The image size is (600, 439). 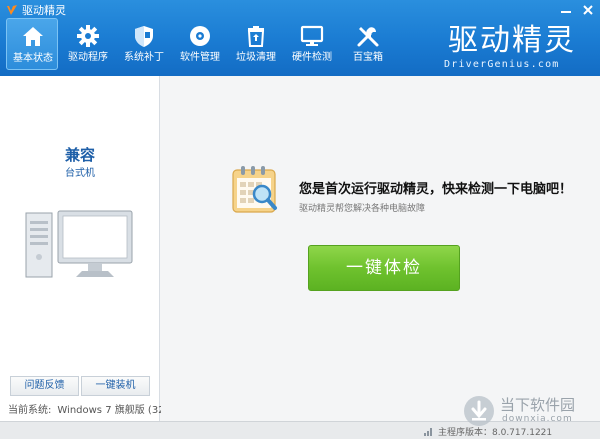 I want to click on nav-label: 硬件检测, so click(x=312, y=57).